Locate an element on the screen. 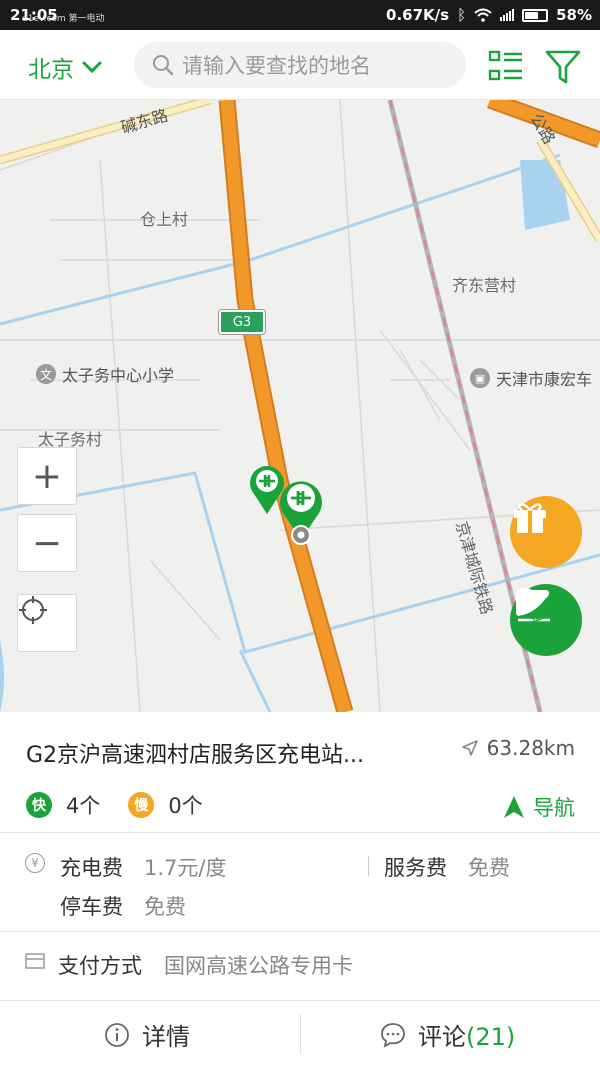 The image size is (600, 1067). sign-in-button: 签到 is located at coordinates (546, 620).